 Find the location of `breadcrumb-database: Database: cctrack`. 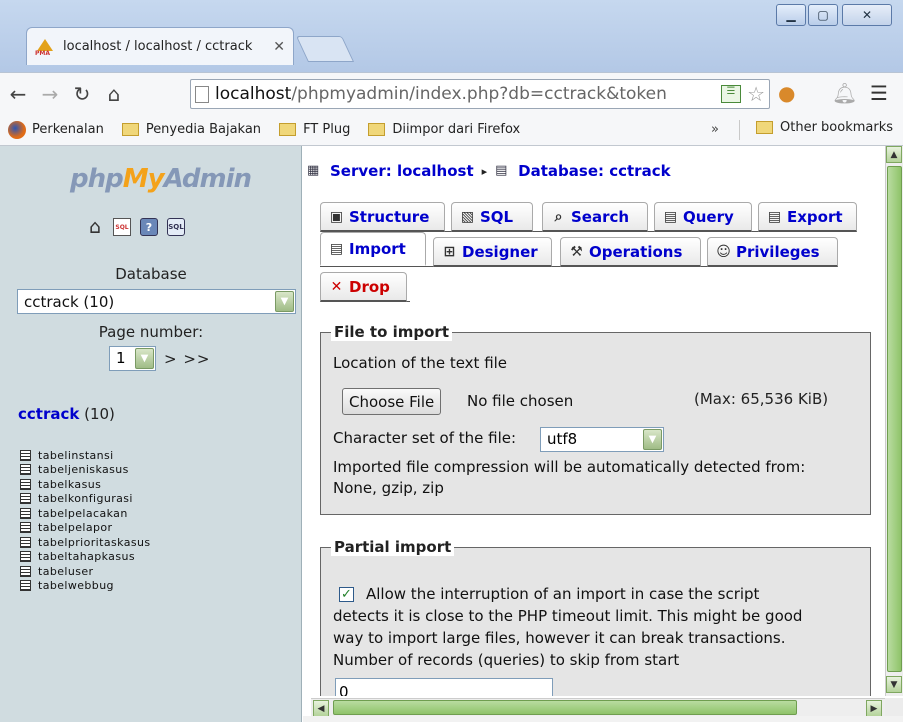

breadcrumb-database: Database: cctrack is located at coordinates (594, 171).